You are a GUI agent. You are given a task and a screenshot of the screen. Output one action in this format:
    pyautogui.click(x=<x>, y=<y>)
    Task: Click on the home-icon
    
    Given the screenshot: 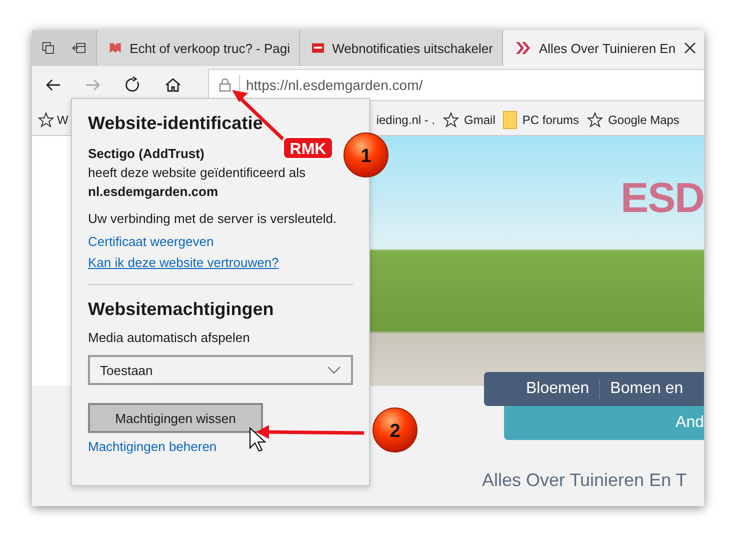 What is the action you would take?
    pyautogui.click(x=173, y=85)
    